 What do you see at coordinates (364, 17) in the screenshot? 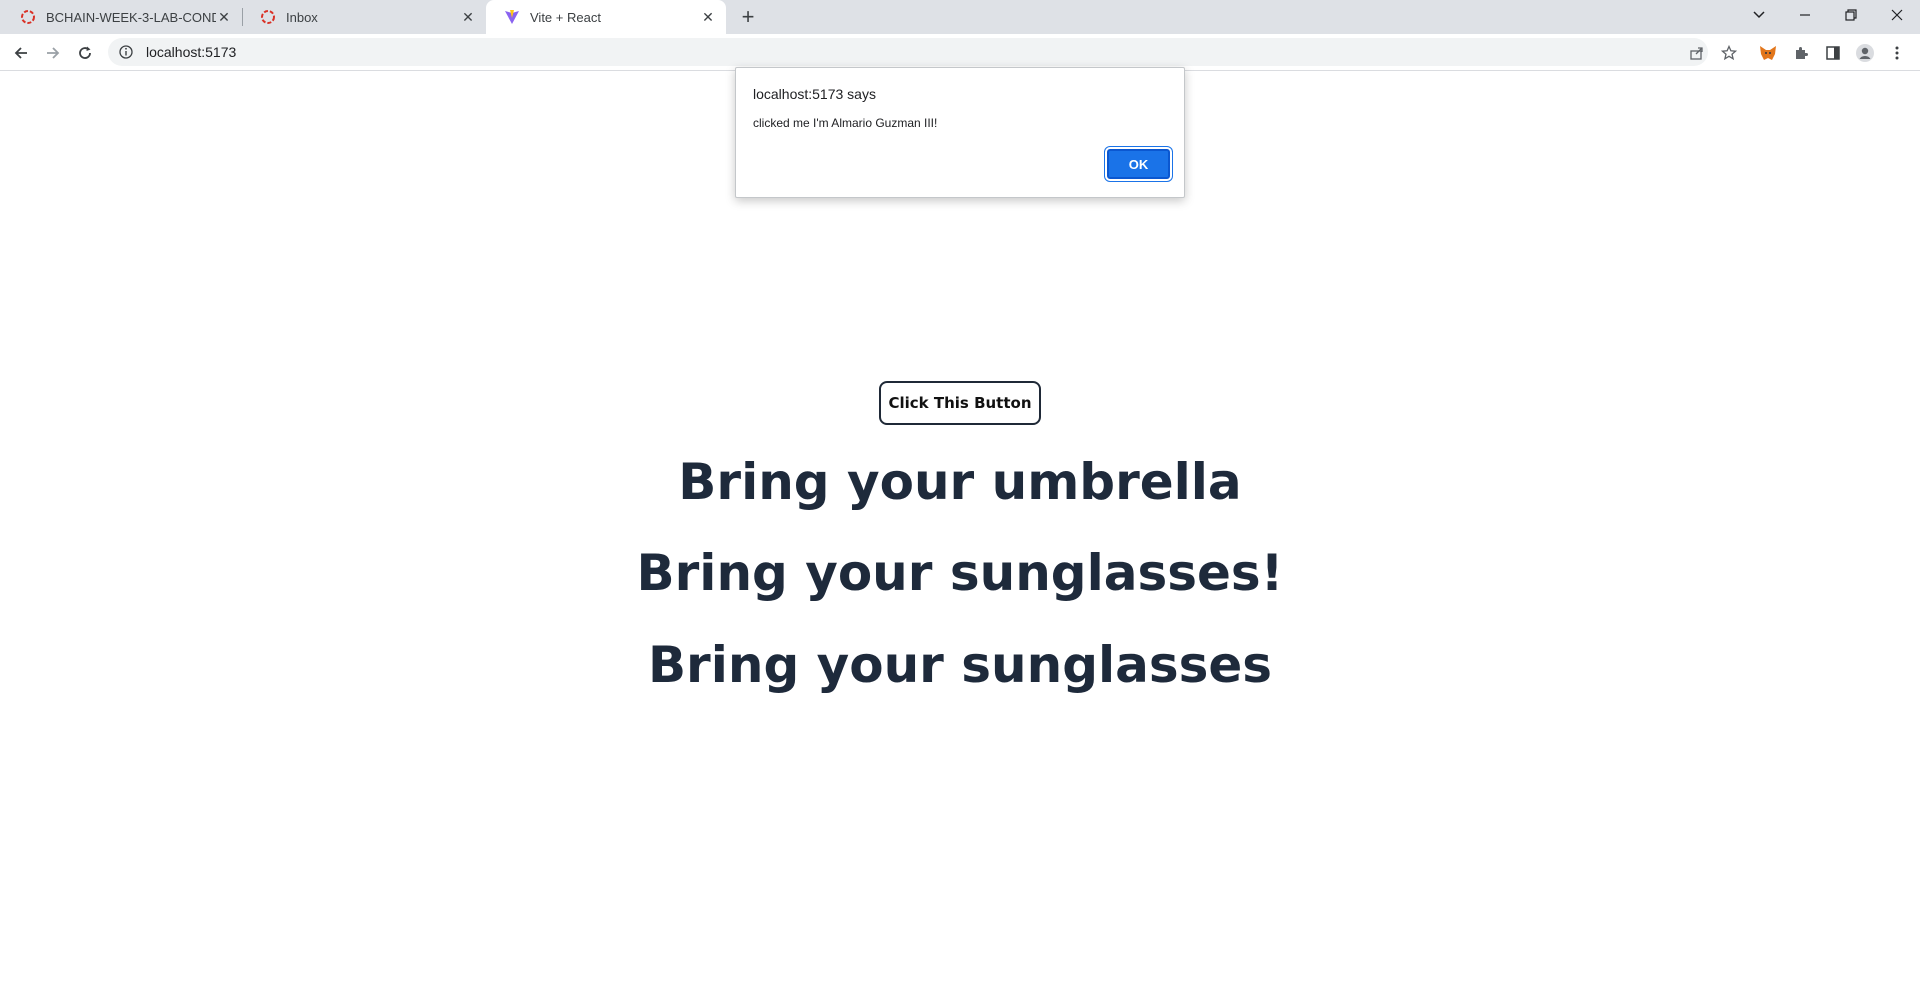
I see `tab-inbox: Inbox ✕` at bounding box center [364, 17].